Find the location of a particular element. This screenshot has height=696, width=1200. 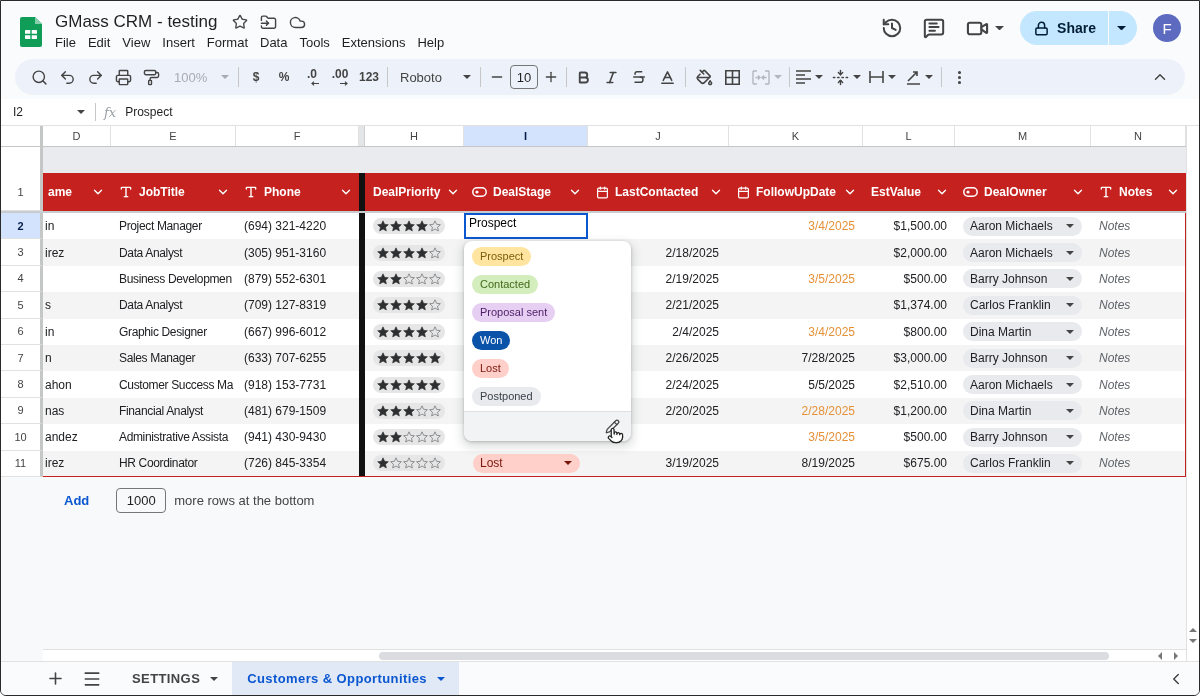

menu-item: Help is located at coordinates (431, 42).